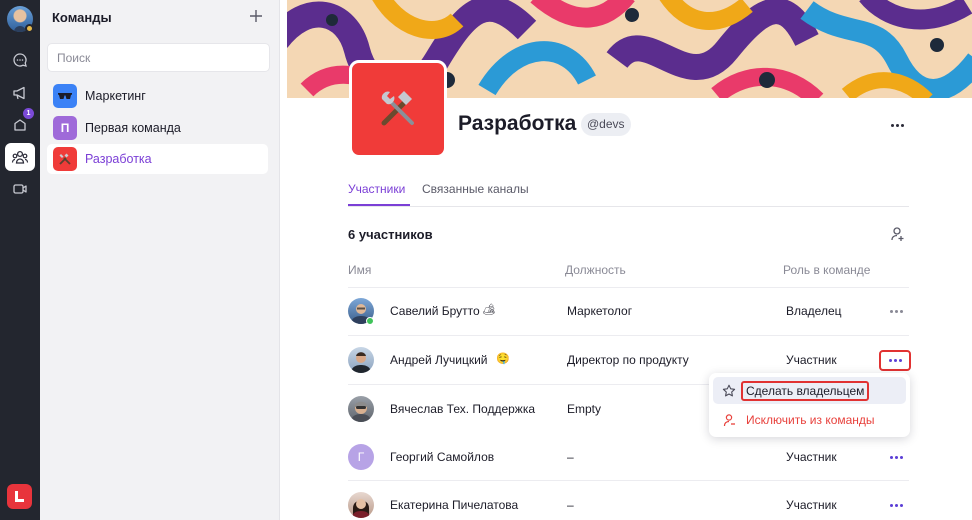  Describe the element at coordinates (628, 360) in the screenshot. I see `member-position: Директор по продукту` at that location.